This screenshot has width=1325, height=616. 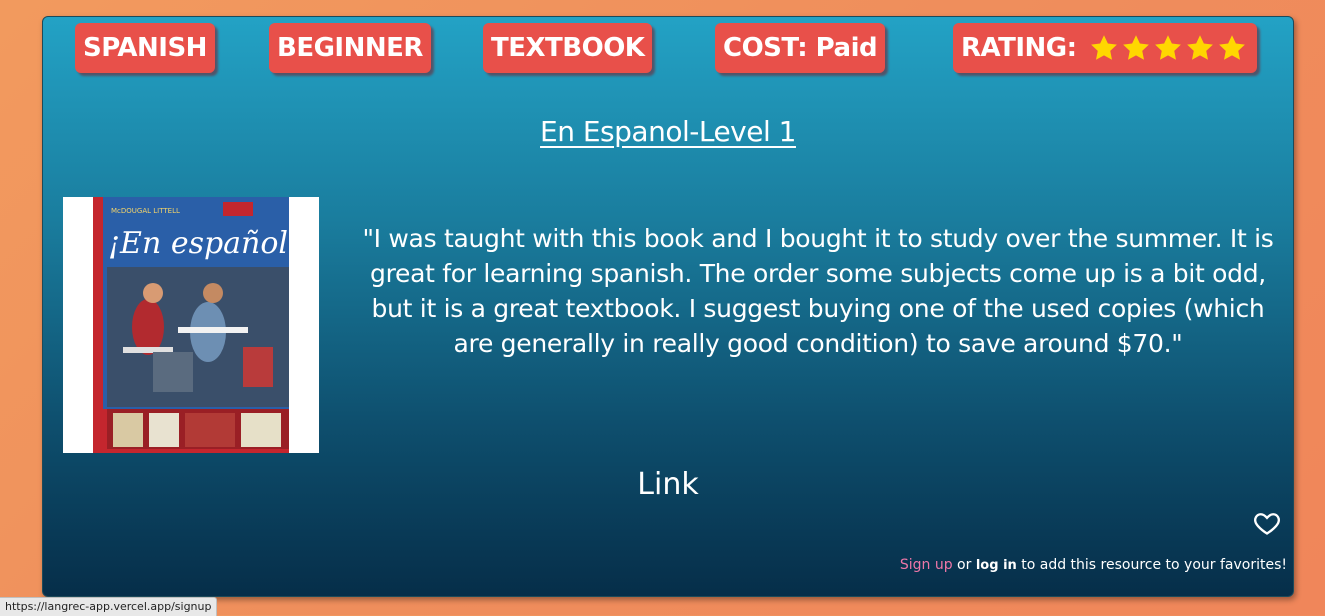 I want to click on signup-link: Sign up, so click(x=926, y=565).